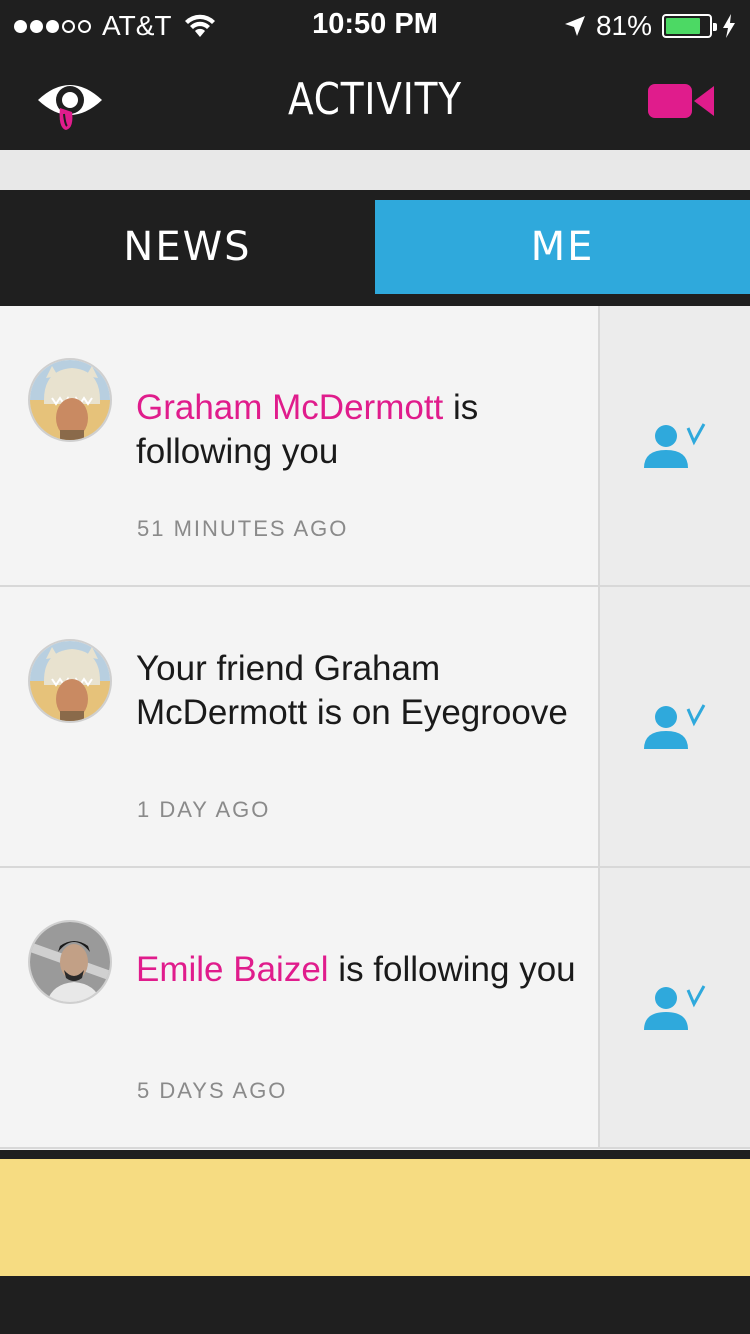 The image size is (750, 1334). What do you see at coordinates (356, 430) in the screenshot?
I see `activity-message: Graham McDermott is following you` at bounding box center [356, 430].